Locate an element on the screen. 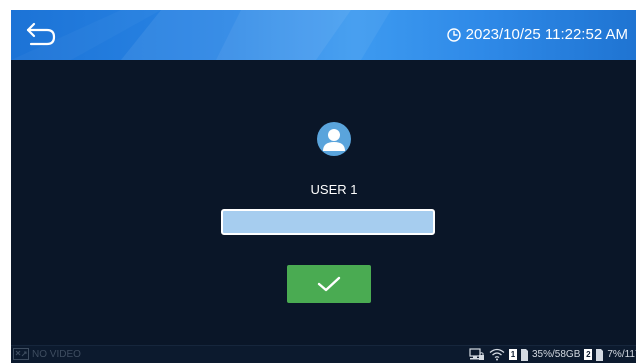  wifi-icon is located at coordinates (497, 354).